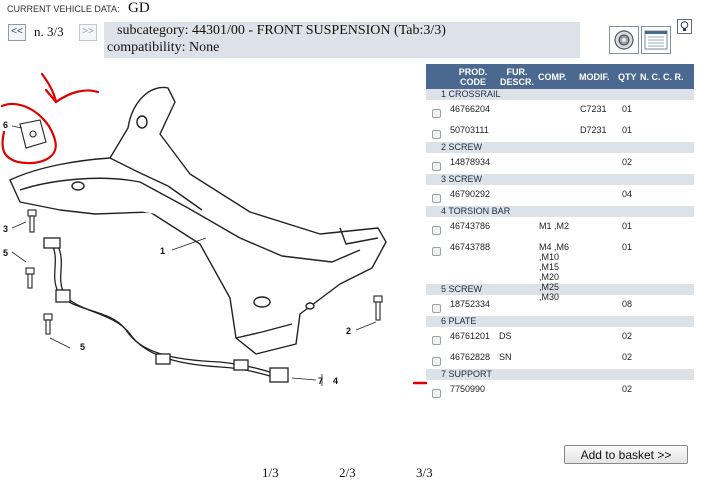  I want to click on group-row: 2 SCREW, so click(560, 147).